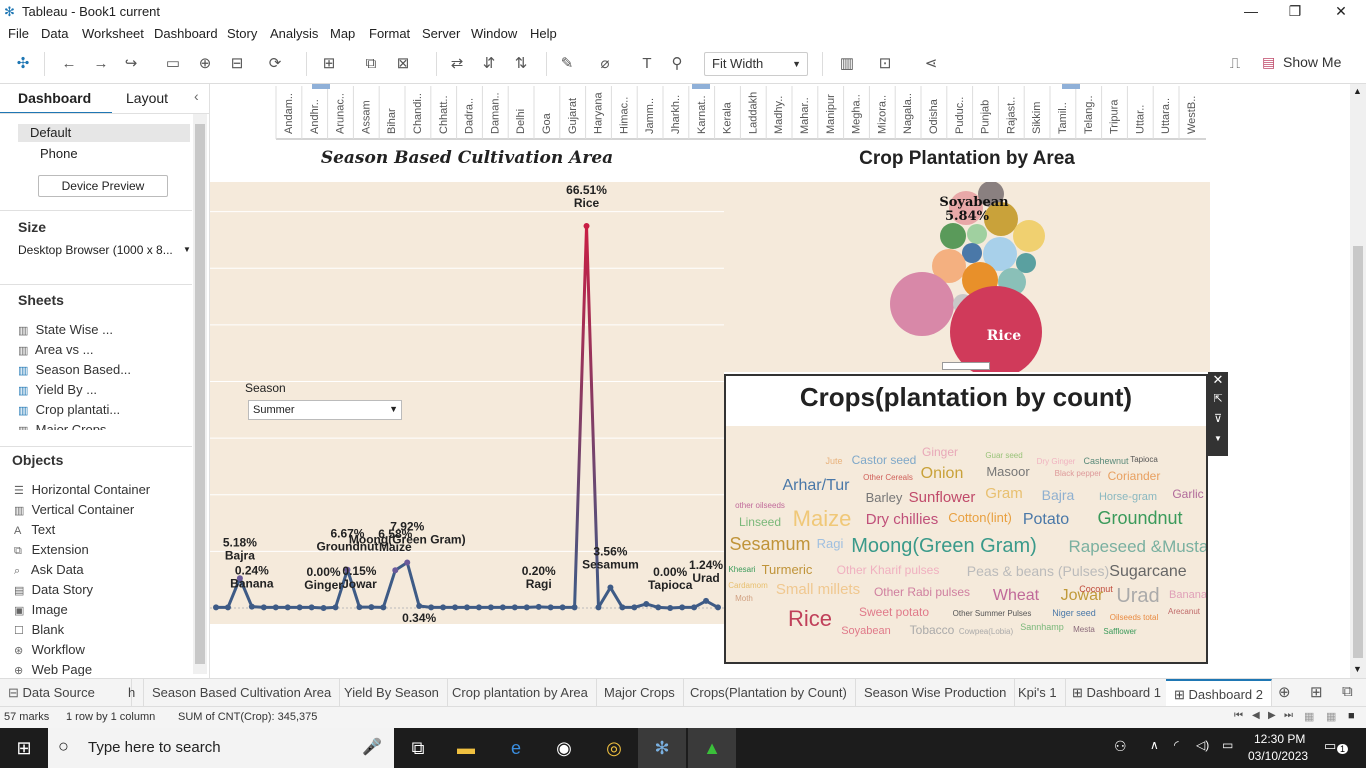 This screenshot has height=768, width=1366. I want to click on forward-arrow-icon: →, so click(101, 64).